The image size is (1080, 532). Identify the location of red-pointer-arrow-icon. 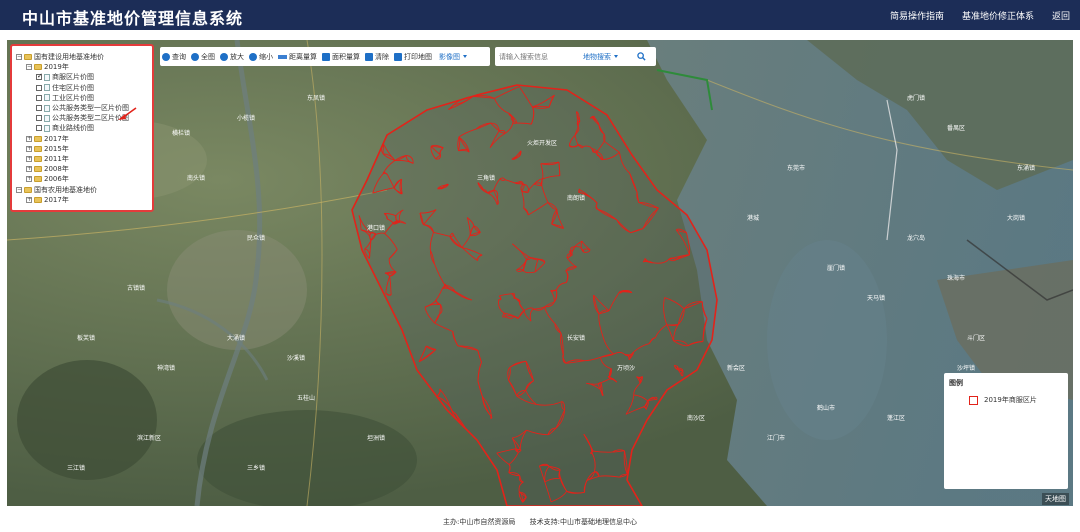
(127, 113).